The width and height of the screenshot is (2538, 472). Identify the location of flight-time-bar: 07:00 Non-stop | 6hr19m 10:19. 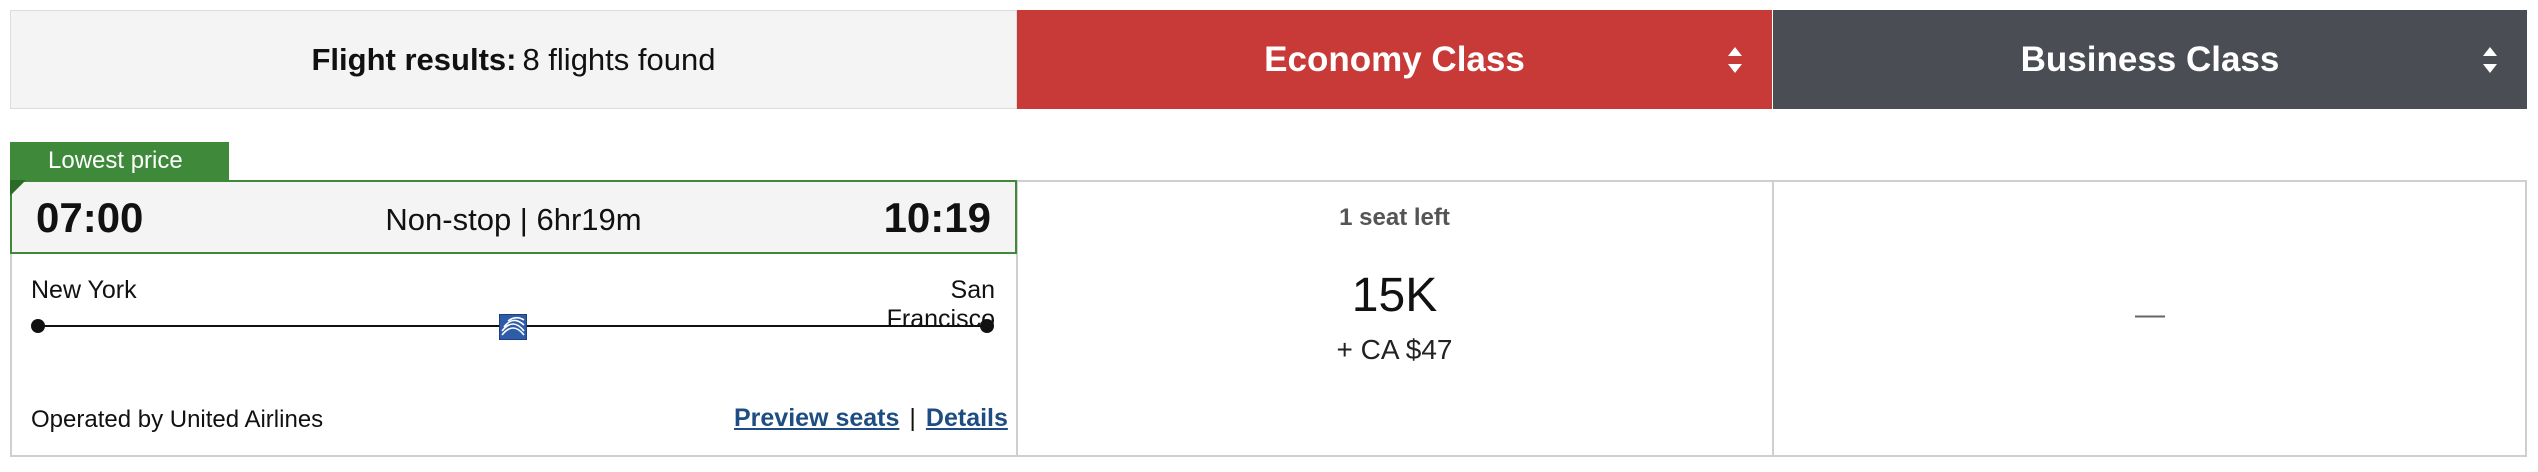
(513, 217).